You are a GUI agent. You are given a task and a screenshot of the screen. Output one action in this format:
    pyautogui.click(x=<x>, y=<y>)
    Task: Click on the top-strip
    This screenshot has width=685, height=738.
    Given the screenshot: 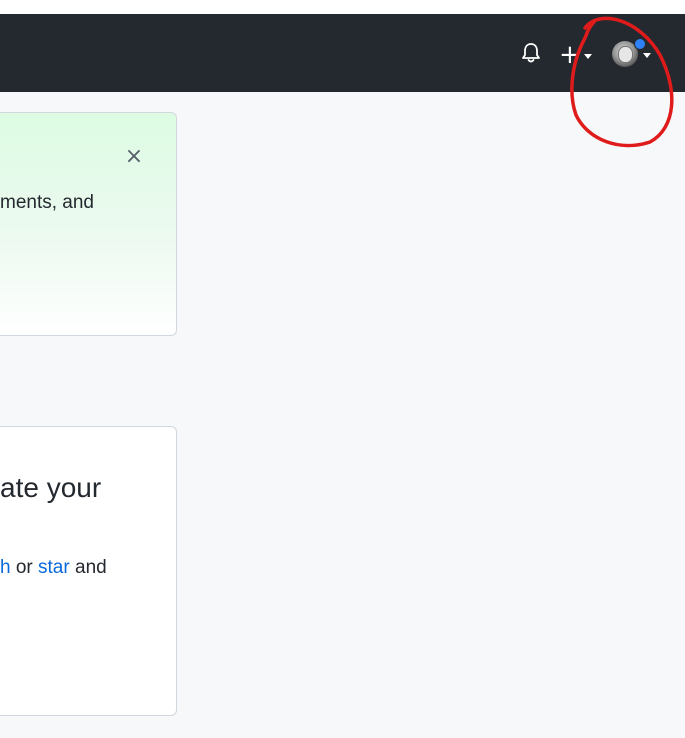 What is the action you would take?
    pyautogui.click(x=342, y=7)
    